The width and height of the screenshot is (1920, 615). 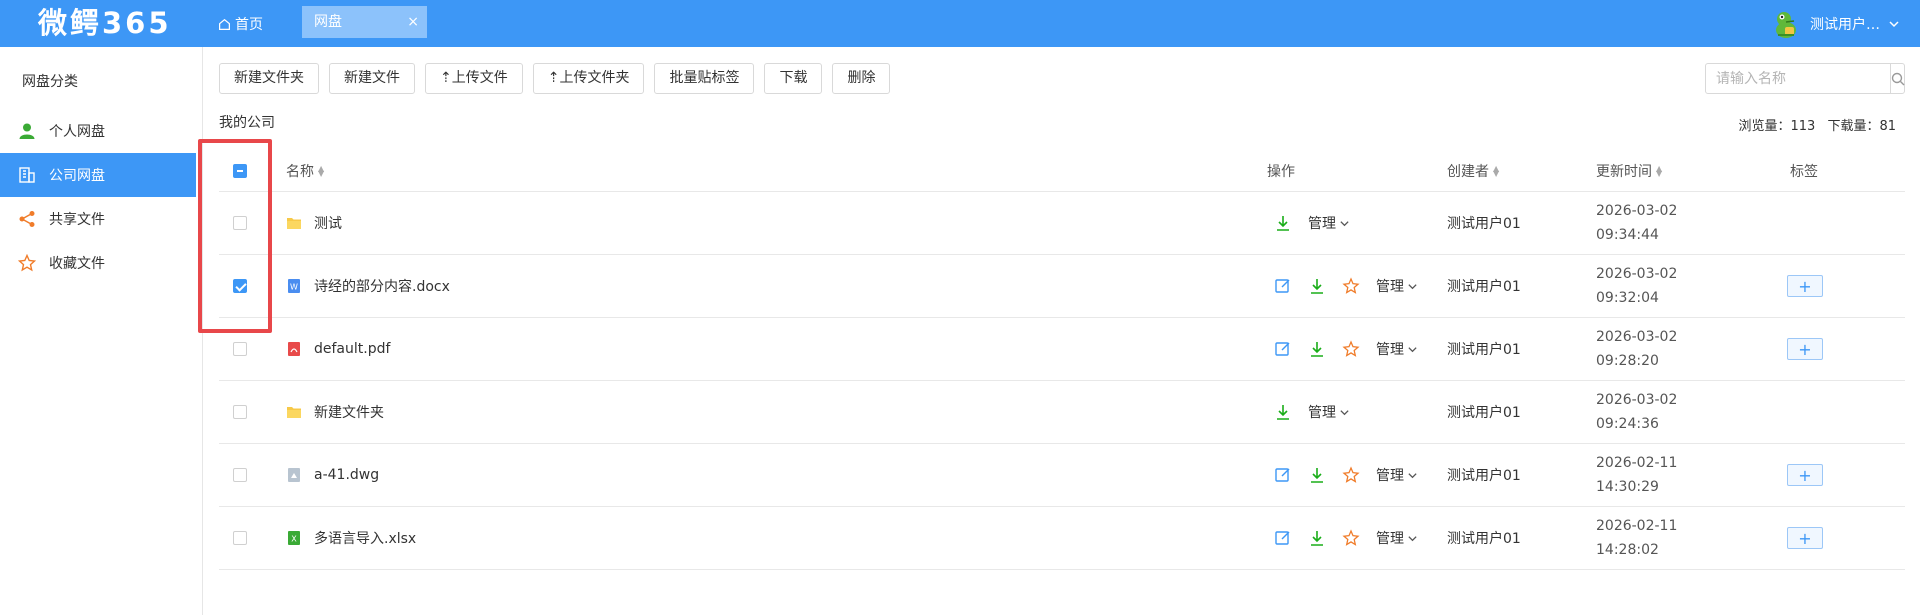 I want to click on excel-file-icon: X, so click(x=294, y=538).